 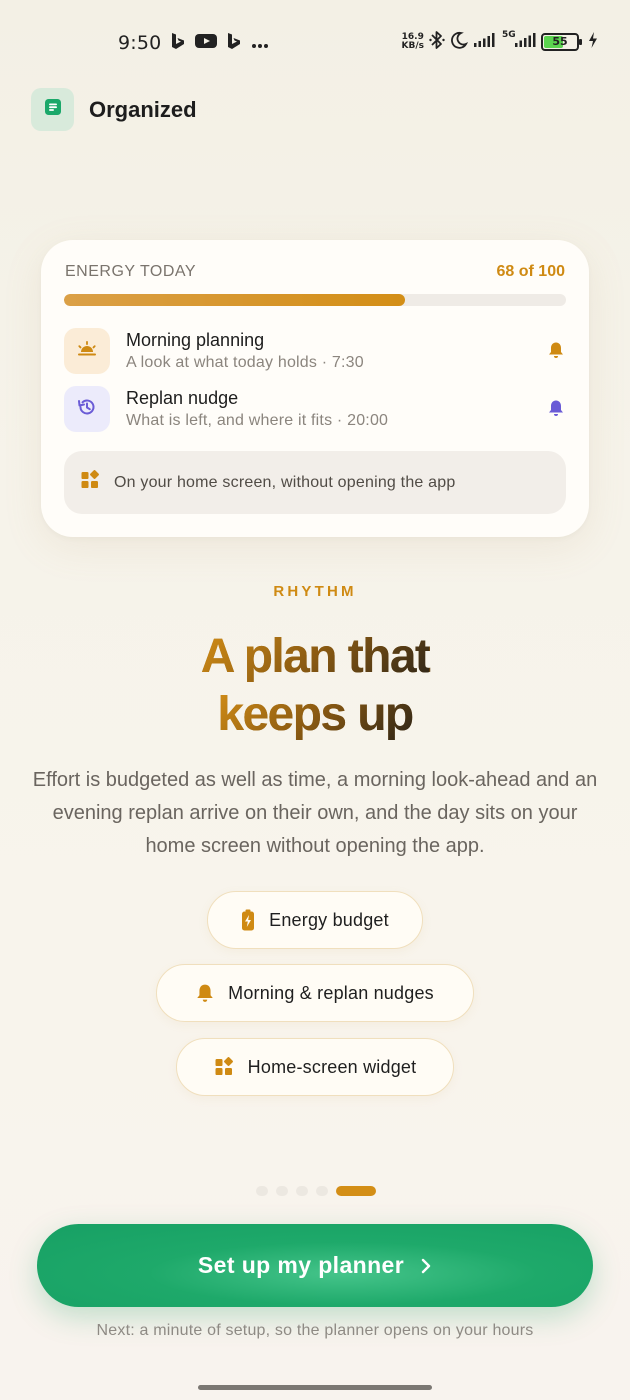 I want to click on history-clock-icon, so click(x=87, y=409).